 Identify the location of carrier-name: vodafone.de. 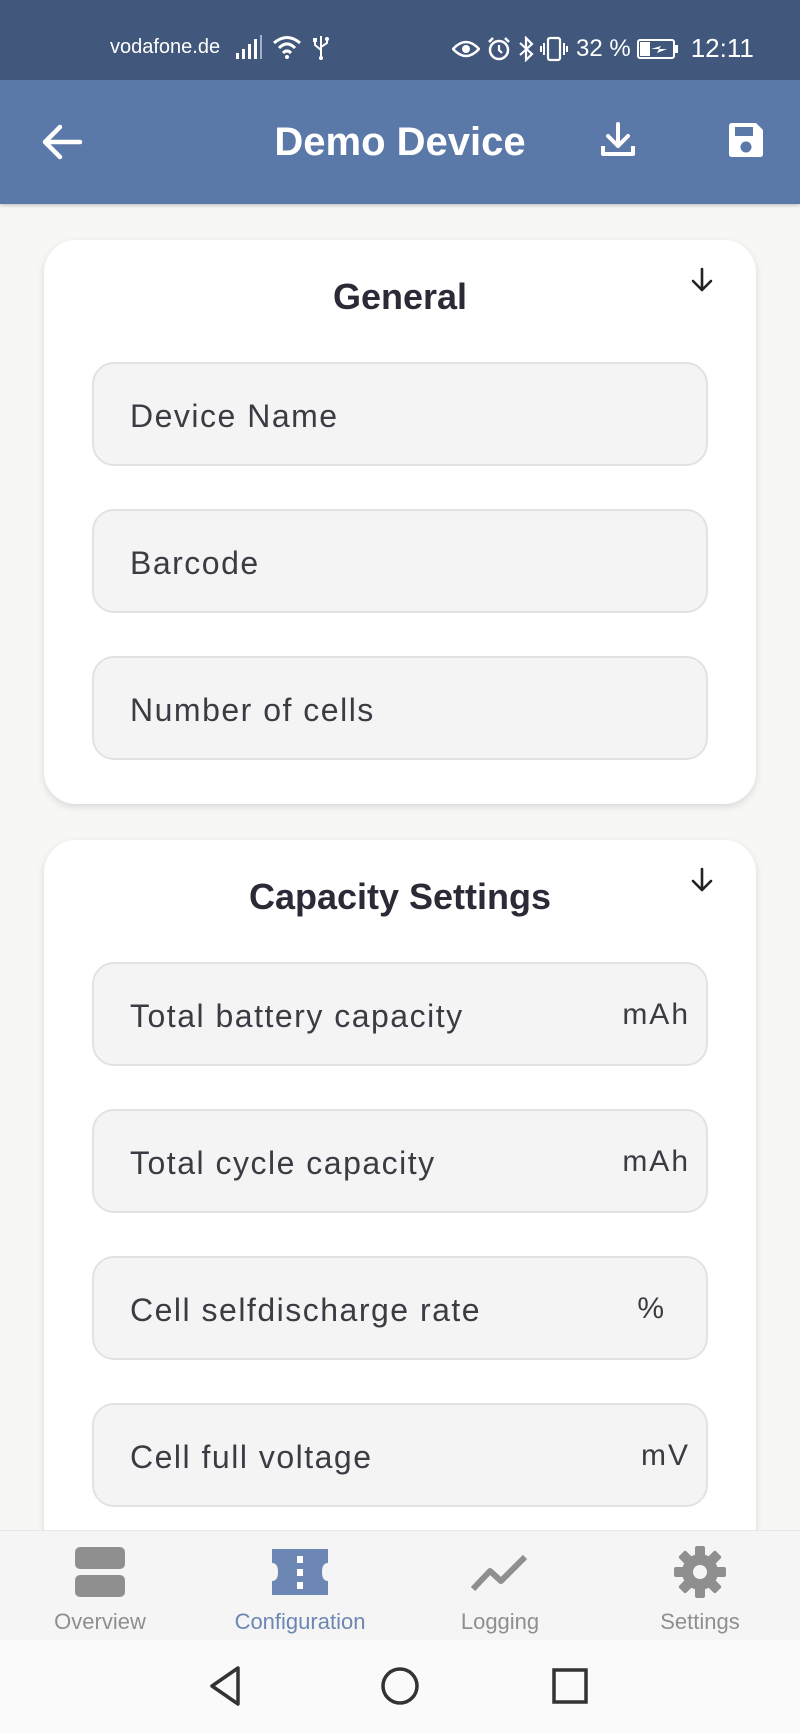
(165, 47).